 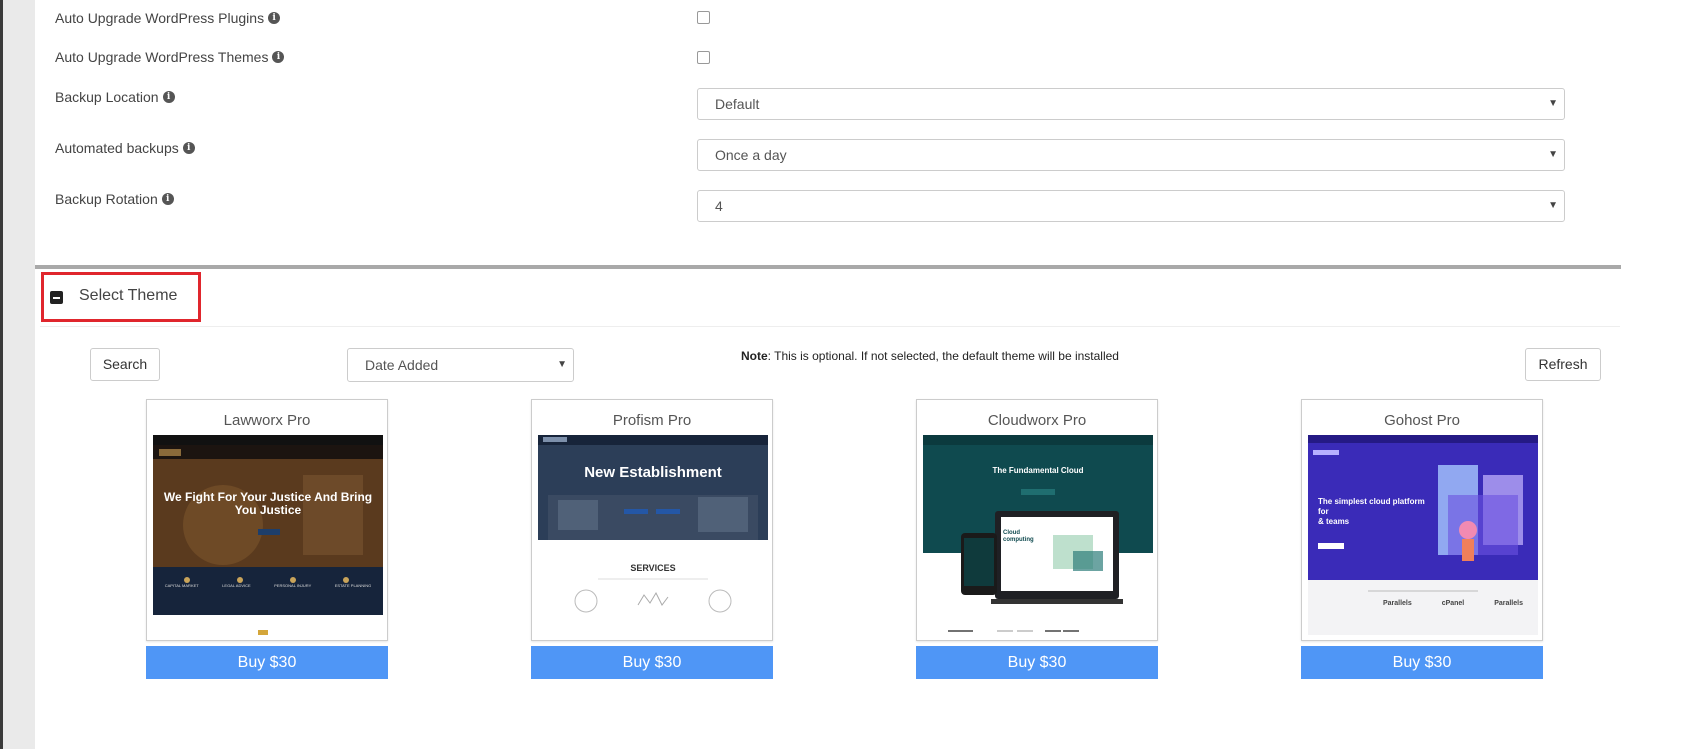 What do you see at coordinates (1131, 206) in the screenshot?
I see `backup-rotation-select: 4 ▼` at bounding box center [1131, 206].